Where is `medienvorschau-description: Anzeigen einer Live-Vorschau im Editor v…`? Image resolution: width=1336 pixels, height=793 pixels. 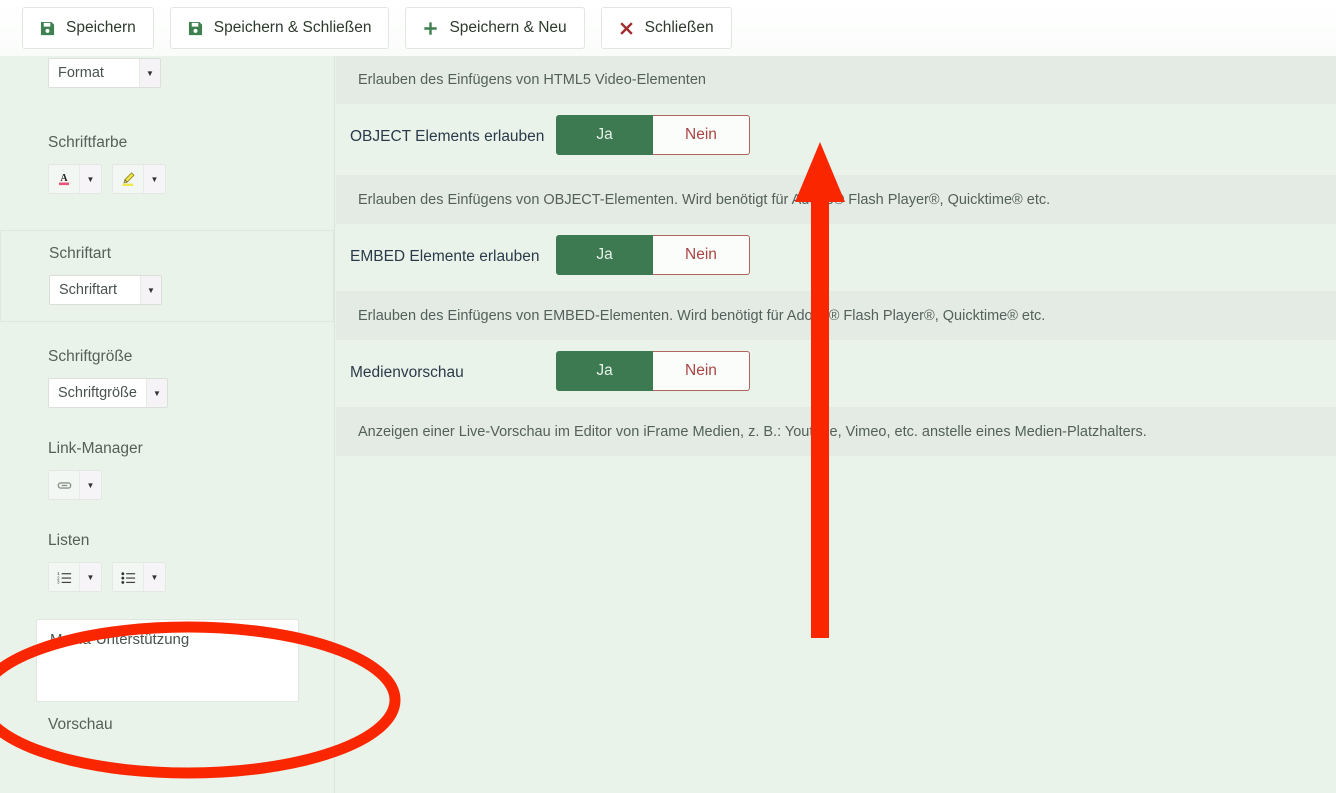 medienvorschau-description: Anzeigen einer Live-Vorschau im Editor v… is located at coordinates (836, 431).